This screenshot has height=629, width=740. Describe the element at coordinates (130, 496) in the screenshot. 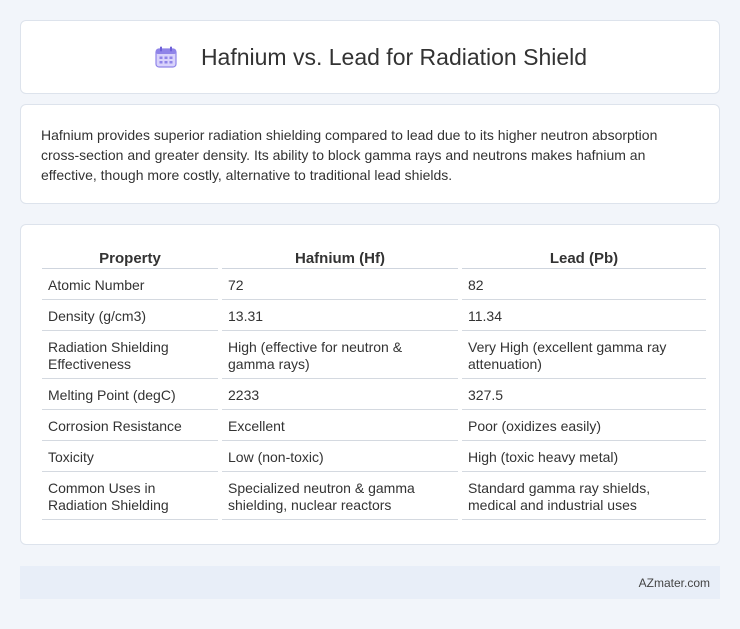

I see `cell-property: Common Uses in Radiation Shielding` at that location.